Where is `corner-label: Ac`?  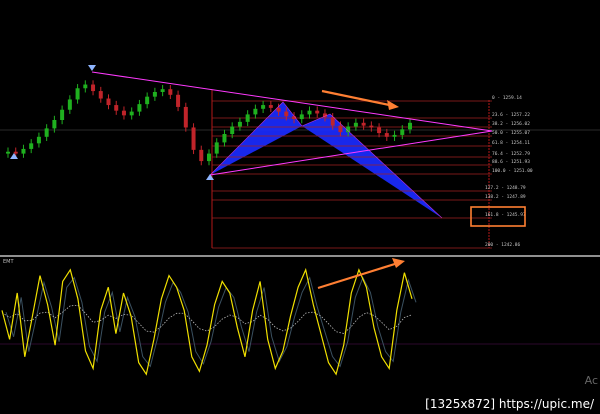
corner-label: Ac is located at coordinates (591, 380).